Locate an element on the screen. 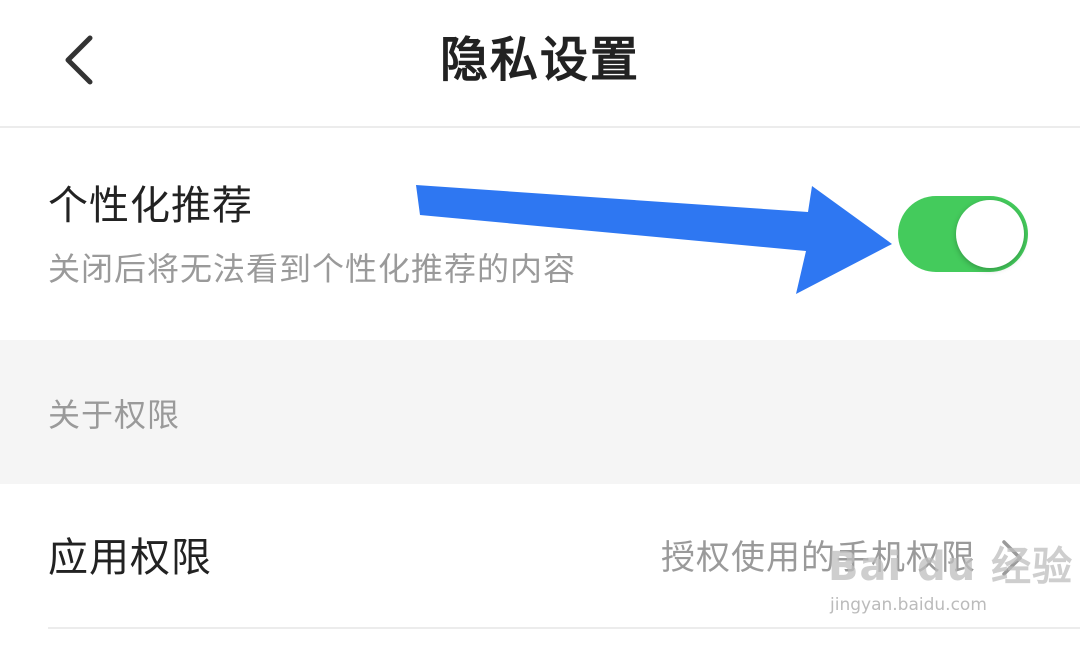 The width and height of the screenshot is (1080, 646). app-permissions-title: 应用权限 is located at coordinates (130, 558).